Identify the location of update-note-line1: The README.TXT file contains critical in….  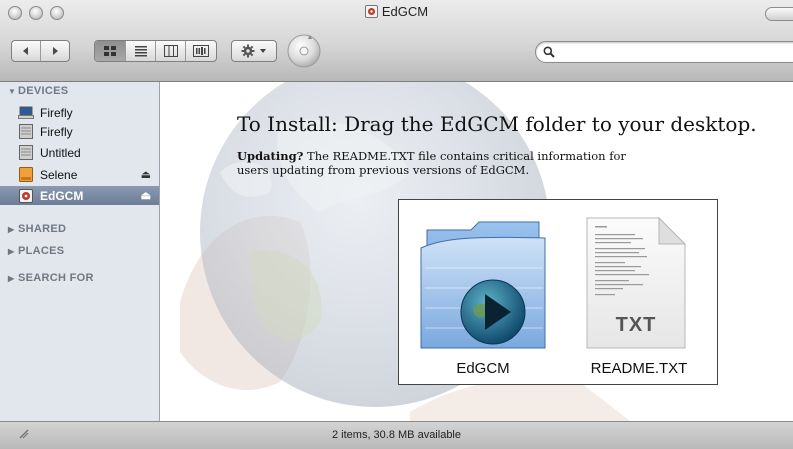
(464, 156).